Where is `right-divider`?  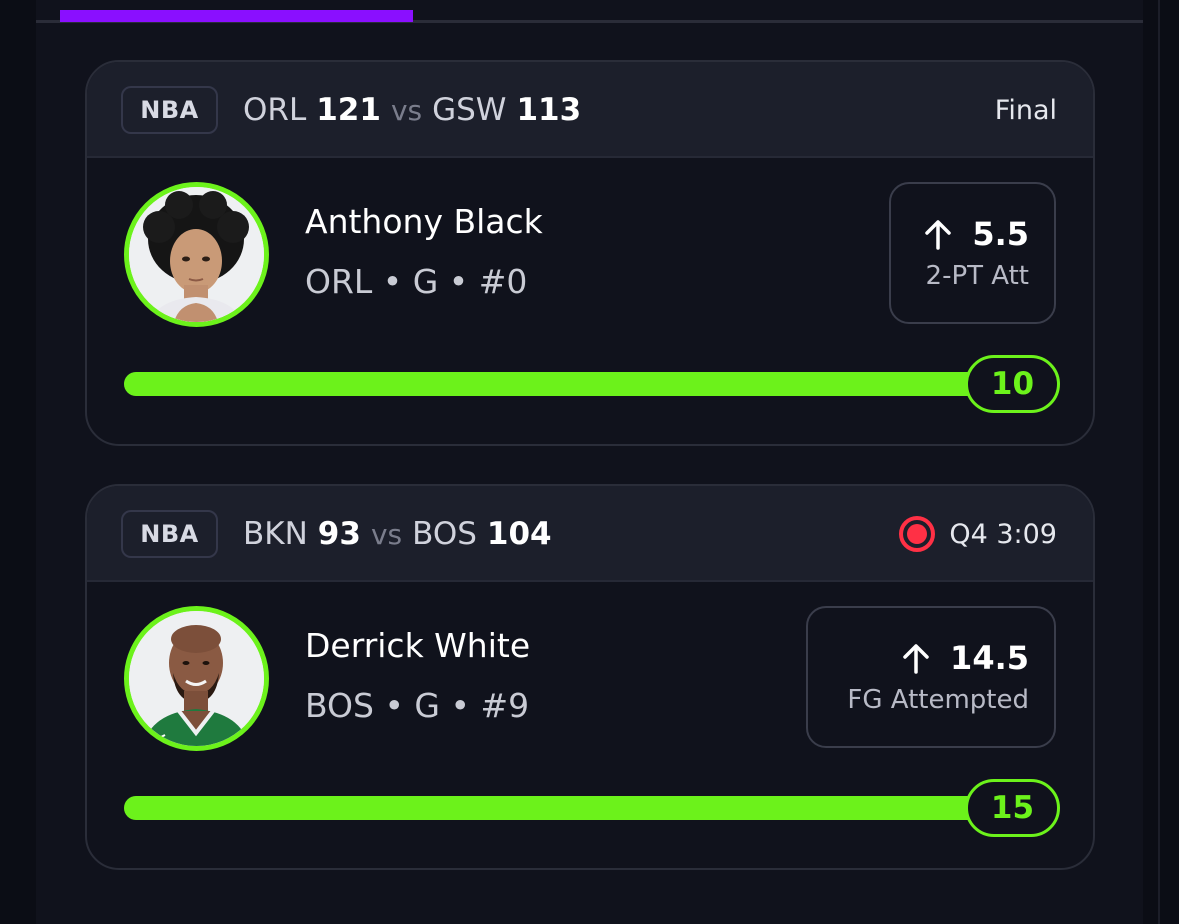
right-divider is located at coordinates (1159, 462).